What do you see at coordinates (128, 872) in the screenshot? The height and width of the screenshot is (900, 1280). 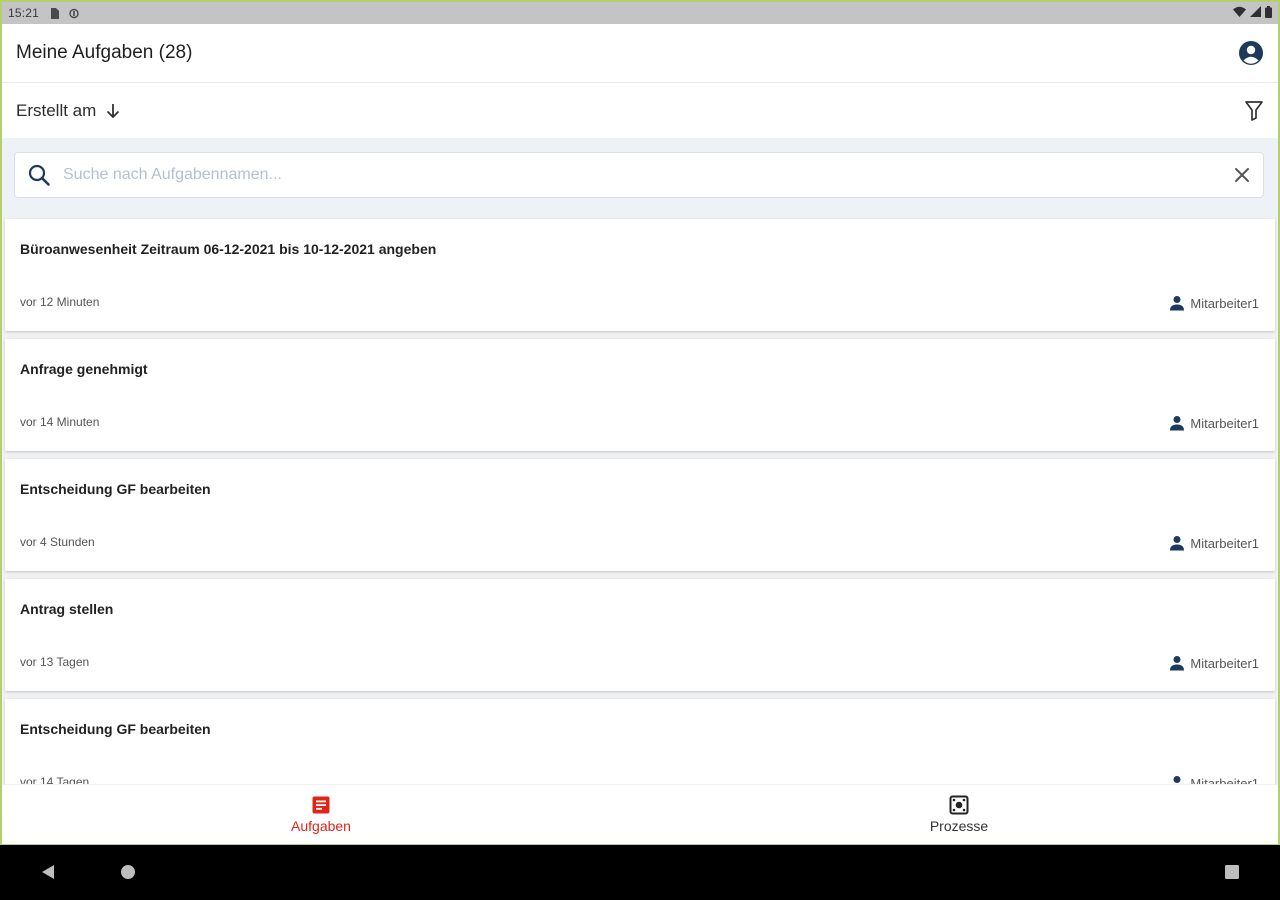 I see `home-icon` at bounding box center [128, 872].